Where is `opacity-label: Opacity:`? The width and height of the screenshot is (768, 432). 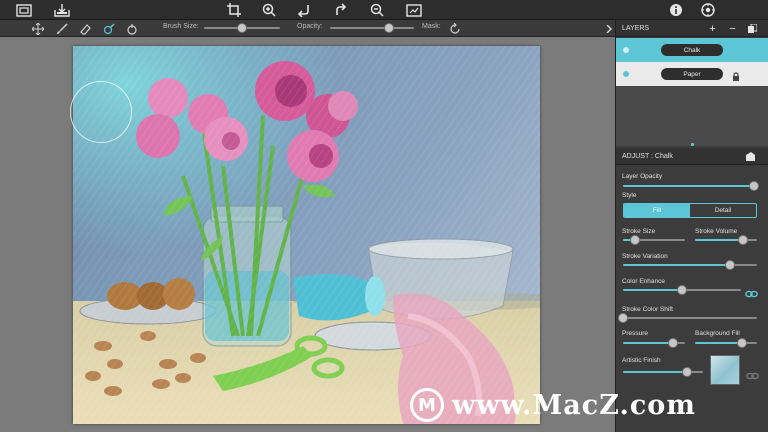
opacity-label: Opacity: is located at coordinates (310, 26).